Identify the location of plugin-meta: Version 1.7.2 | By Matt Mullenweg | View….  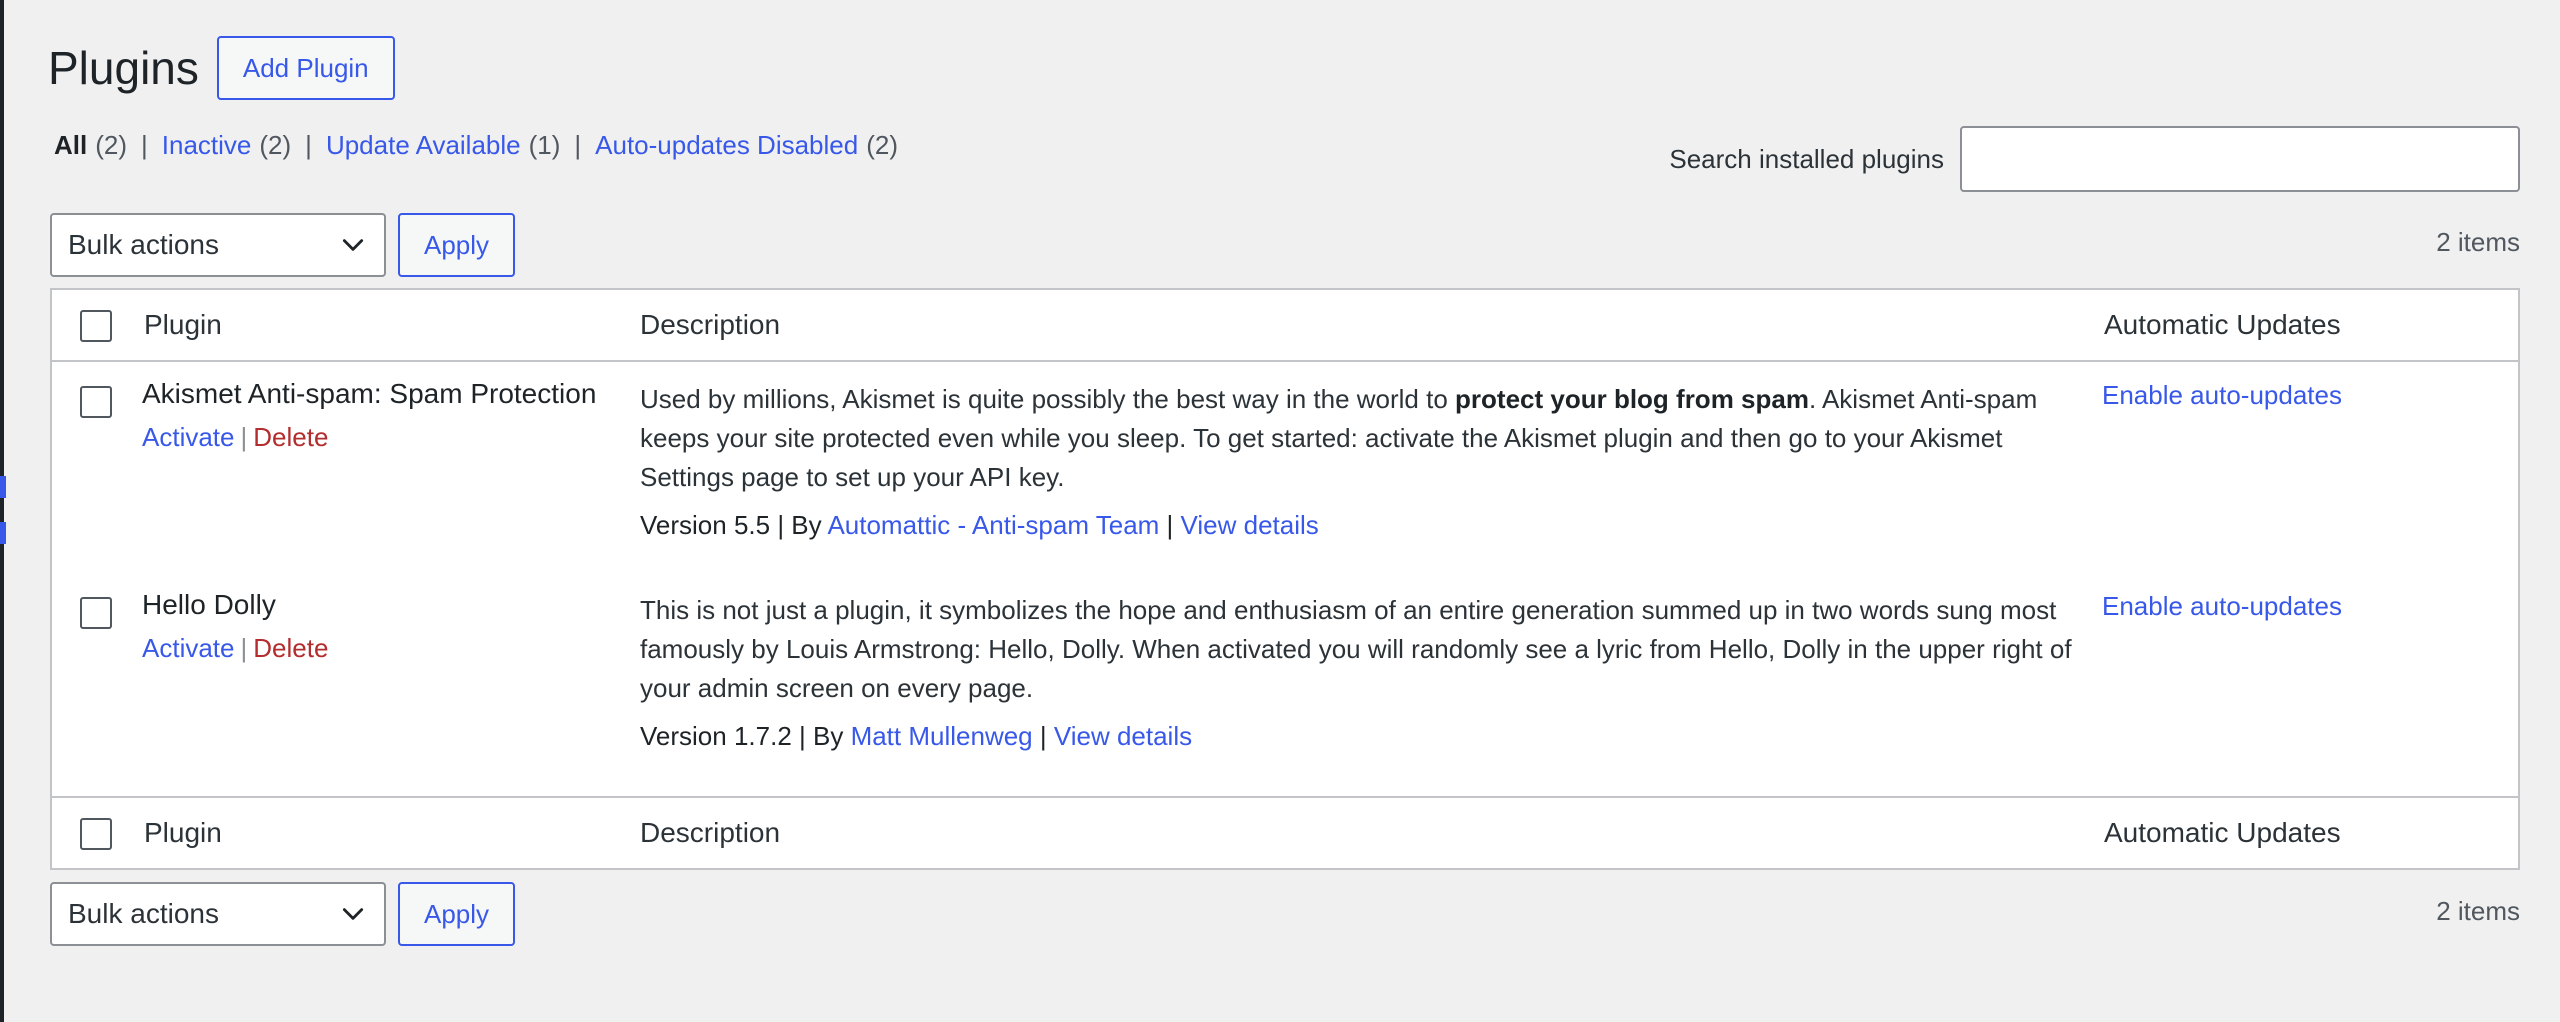
(916, 736).